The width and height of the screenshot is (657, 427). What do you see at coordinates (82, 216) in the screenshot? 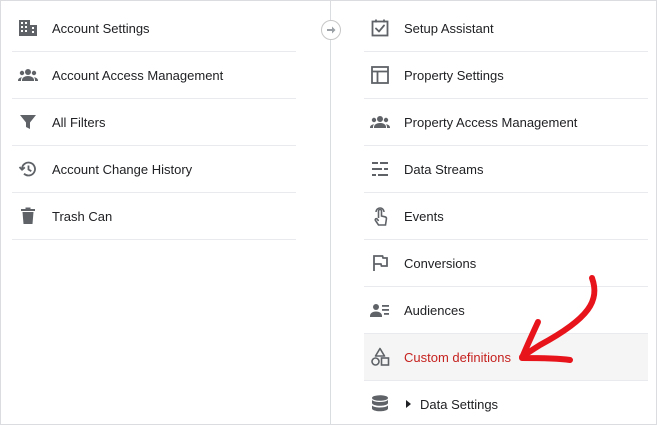
I see `trash-can-label: Trash Can` at bounding box center [82, 216].